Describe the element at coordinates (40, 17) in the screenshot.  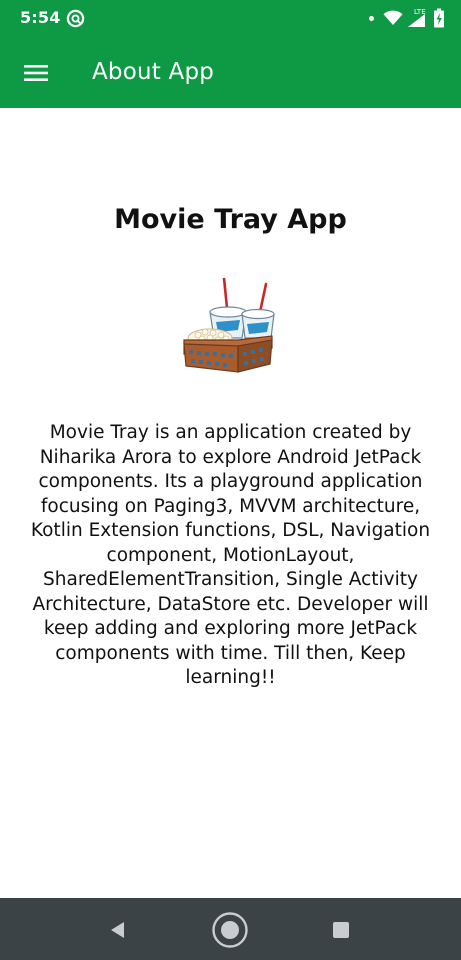
I see `status-time: 5:54` at that location.